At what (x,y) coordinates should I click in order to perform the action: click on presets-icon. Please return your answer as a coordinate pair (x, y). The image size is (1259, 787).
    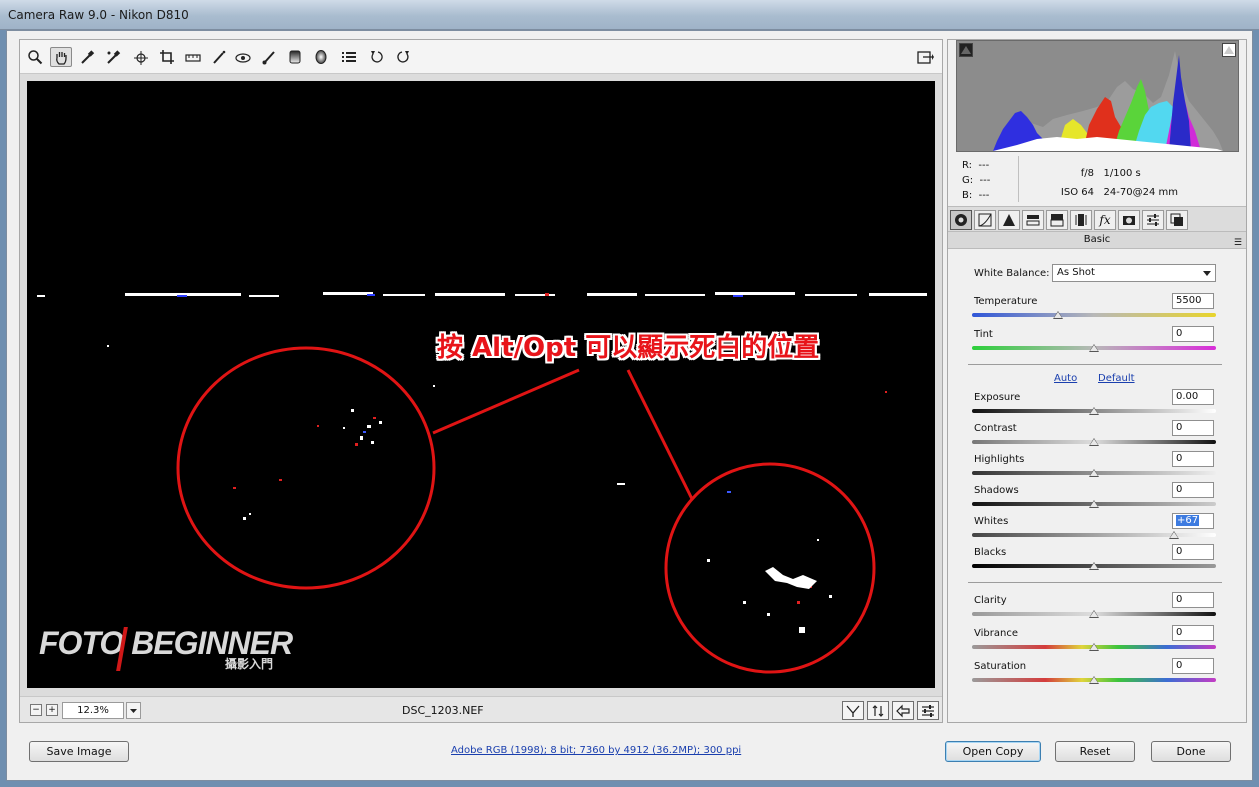
    Looking at the image, I should click on (1153, 220).